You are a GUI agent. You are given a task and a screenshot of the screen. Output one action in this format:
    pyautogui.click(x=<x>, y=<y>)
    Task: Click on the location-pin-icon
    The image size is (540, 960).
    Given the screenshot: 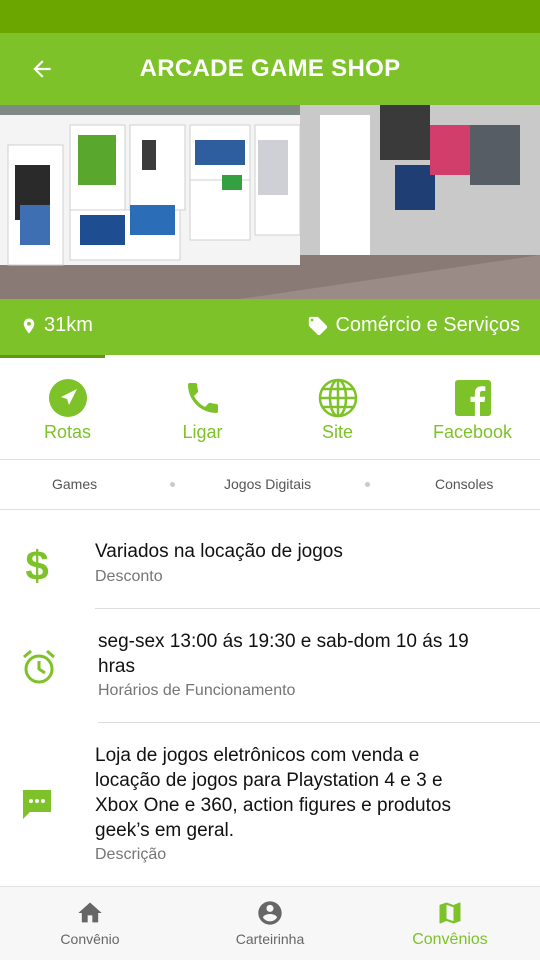 What is the action you would take?
    pyautogui.click(x=29, y=325)
    